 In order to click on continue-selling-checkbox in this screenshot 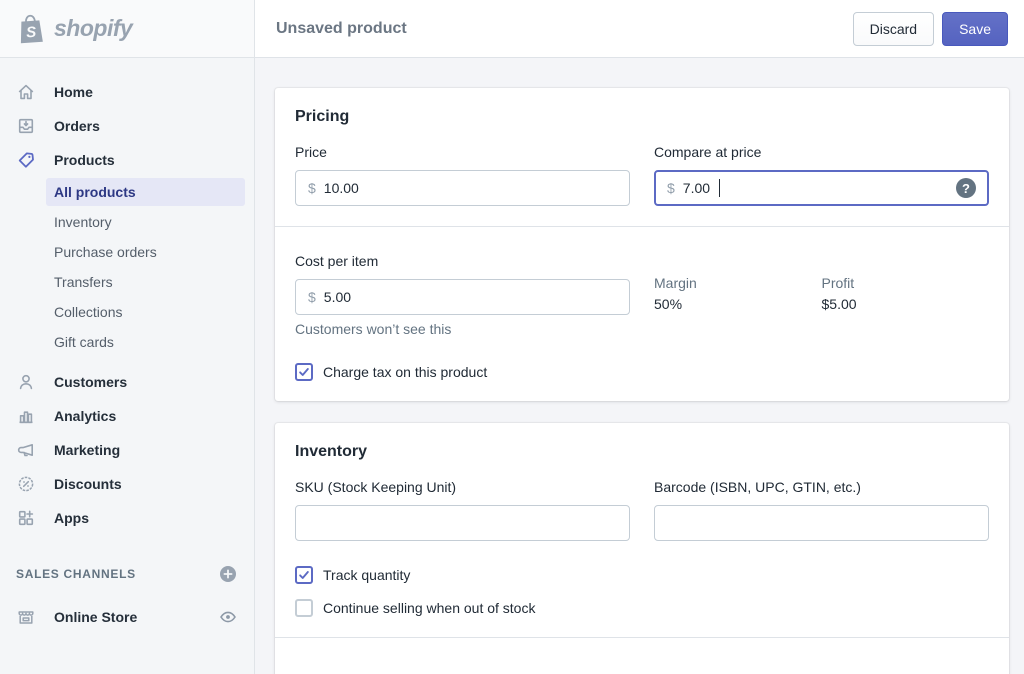, I will do `click(304, 608)`.